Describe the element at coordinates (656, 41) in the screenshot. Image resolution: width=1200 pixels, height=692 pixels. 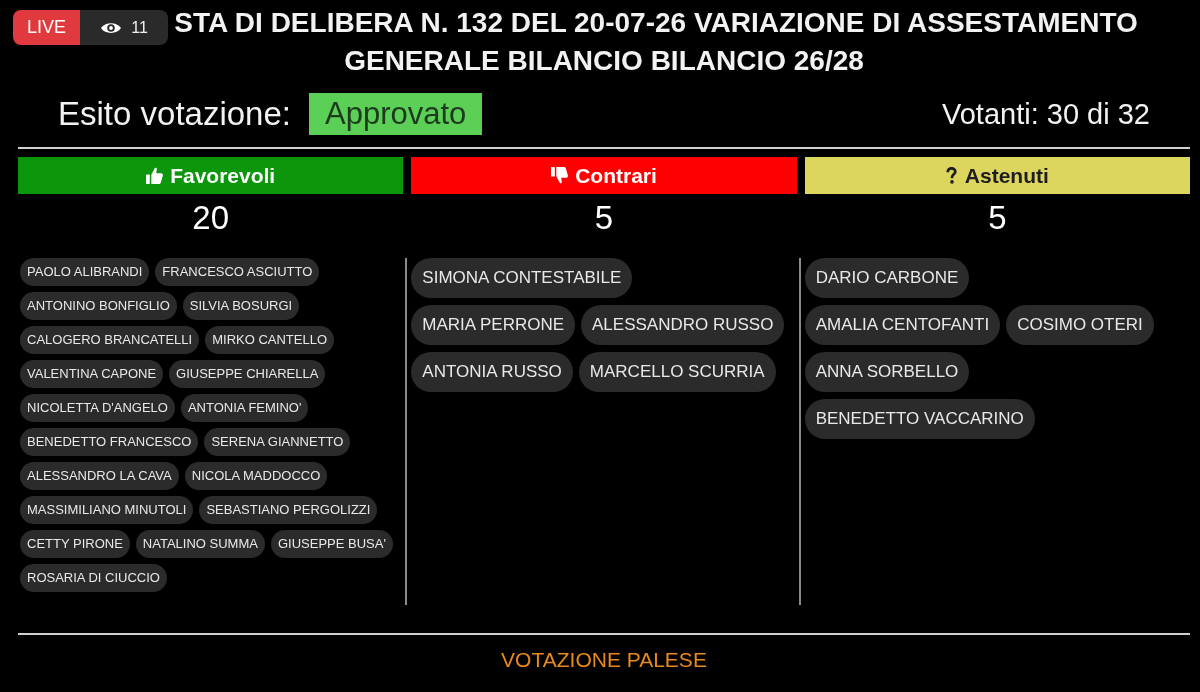
I see `page-title: STA DI DELIBERA N. 132 DEL 20-07-26 VARIAZIONE DI ASSESTAMENTO GENERALE BILANCIO BILANCIO 26/28` at that location.